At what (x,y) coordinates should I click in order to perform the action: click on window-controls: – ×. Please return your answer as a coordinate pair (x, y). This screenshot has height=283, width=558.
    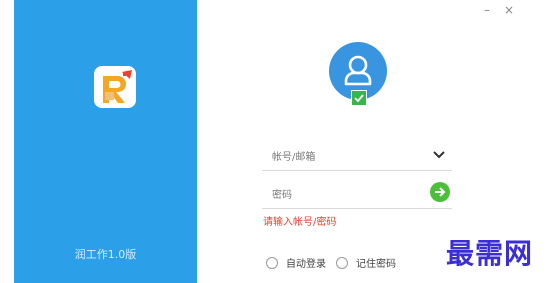
    Looking at the image, I should click on (499, 10).